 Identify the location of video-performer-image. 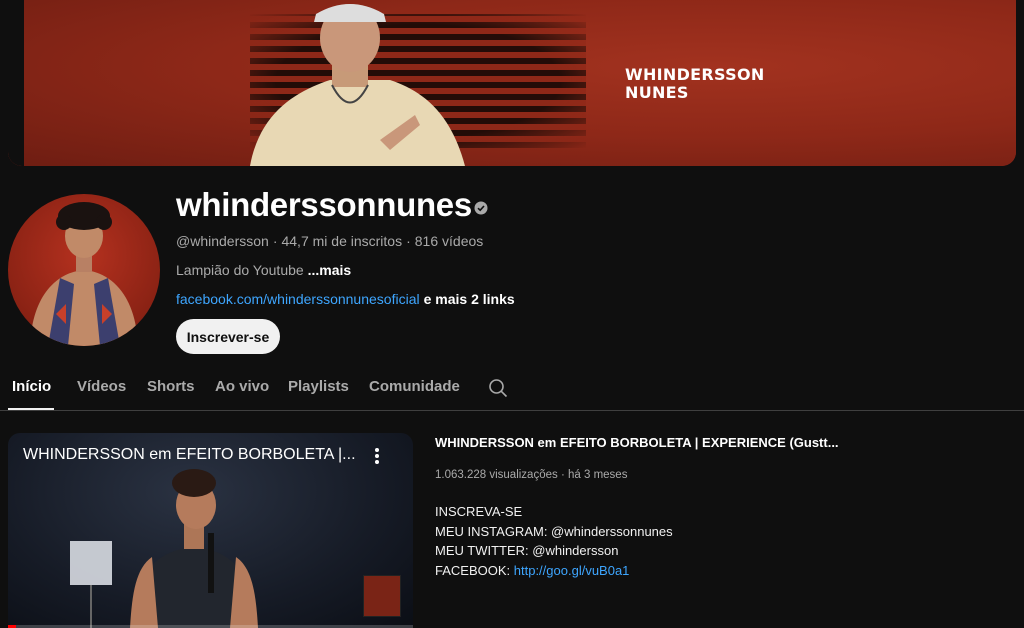
(194, 548).